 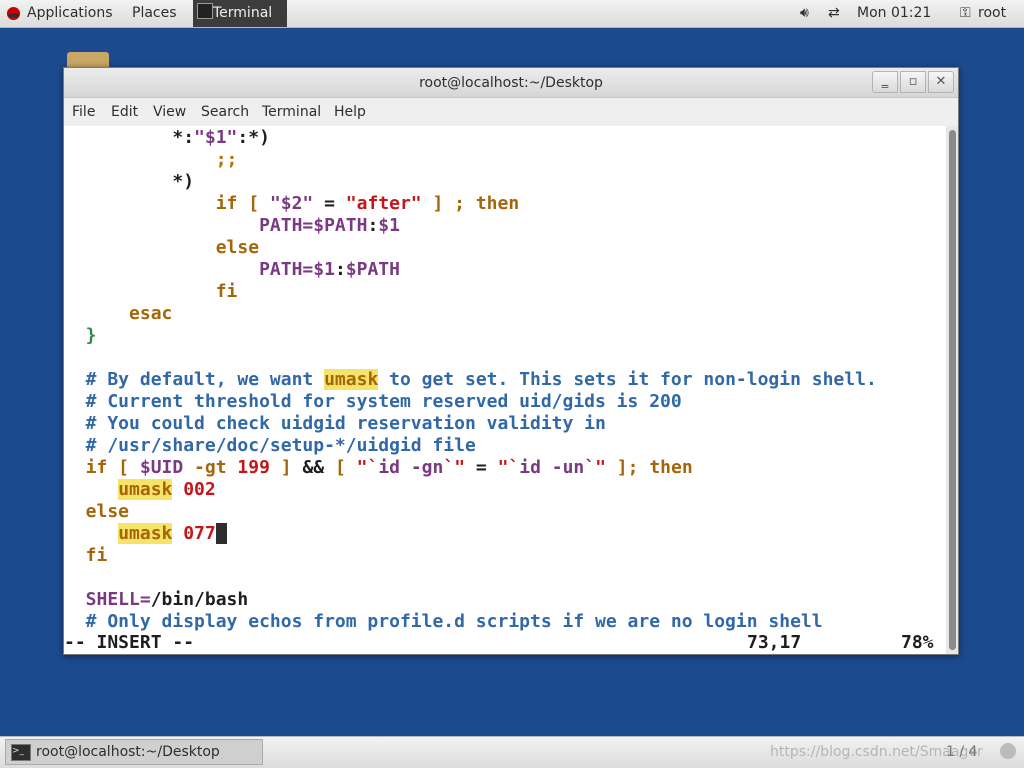 I want to click on editor-line: # /usr/share/doc/setup-*/uidgid file, so click(x=270, y=446).